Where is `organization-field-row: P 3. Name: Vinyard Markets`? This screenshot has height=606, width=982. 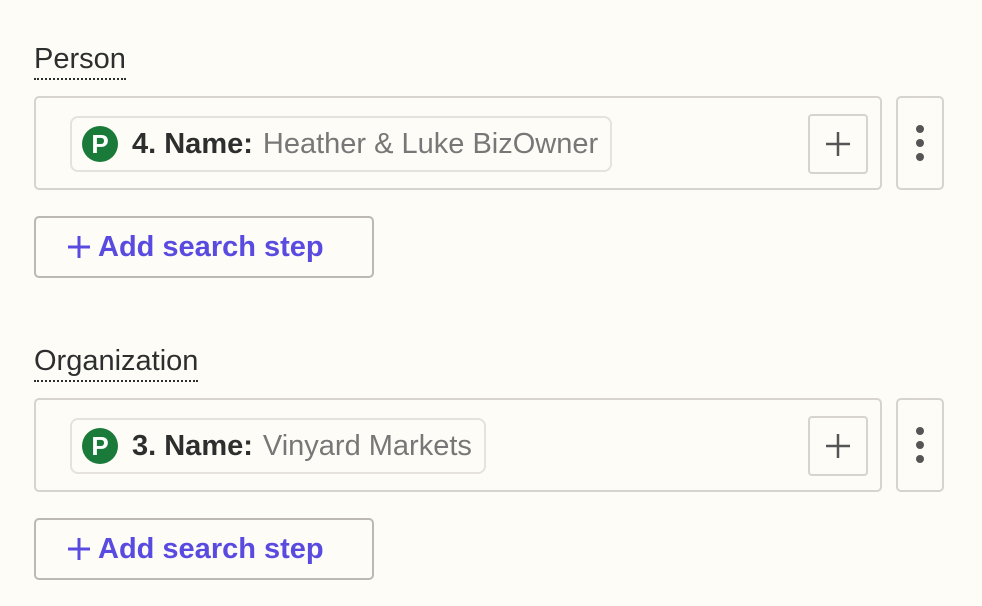 organization-field-row: P 3. Name: Vinyard Markets is located at coordinates (489, 447).